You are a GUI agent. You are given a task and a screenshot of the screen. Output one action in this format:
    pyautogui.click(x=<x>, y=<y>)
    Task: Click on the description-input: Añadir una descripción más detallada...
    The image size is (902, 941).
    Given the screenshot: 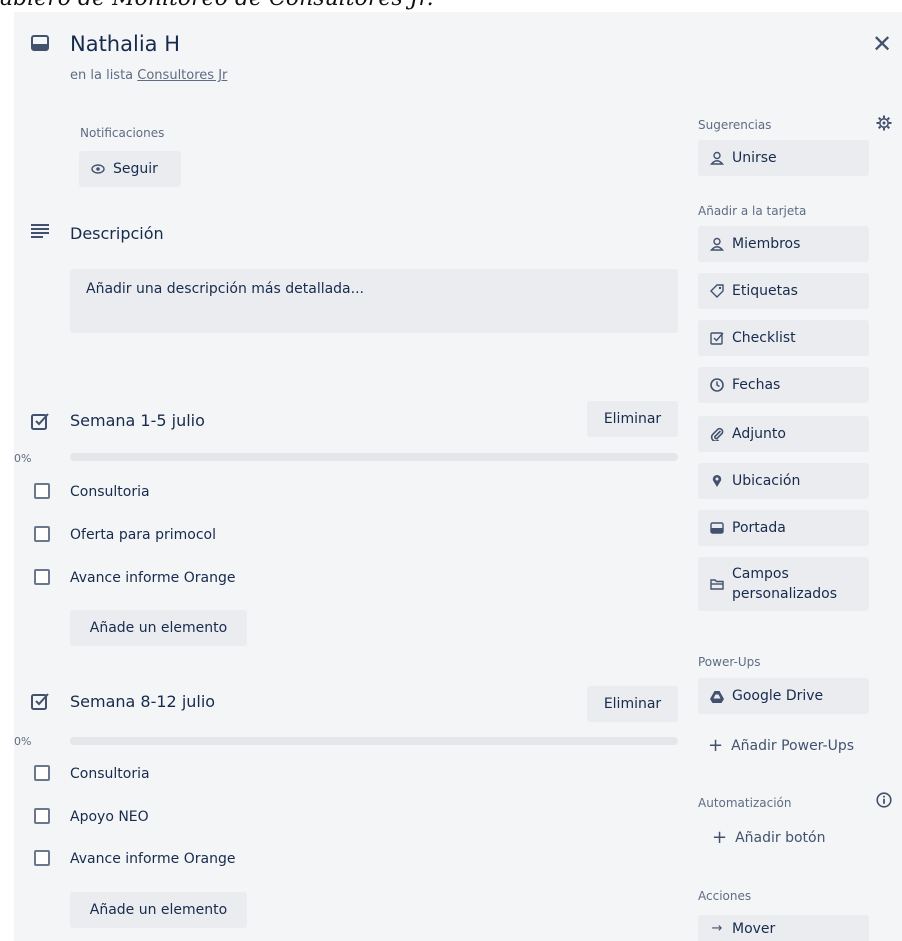 What is the action you would take?
    pyautogui.click(x=374, y=301)
    